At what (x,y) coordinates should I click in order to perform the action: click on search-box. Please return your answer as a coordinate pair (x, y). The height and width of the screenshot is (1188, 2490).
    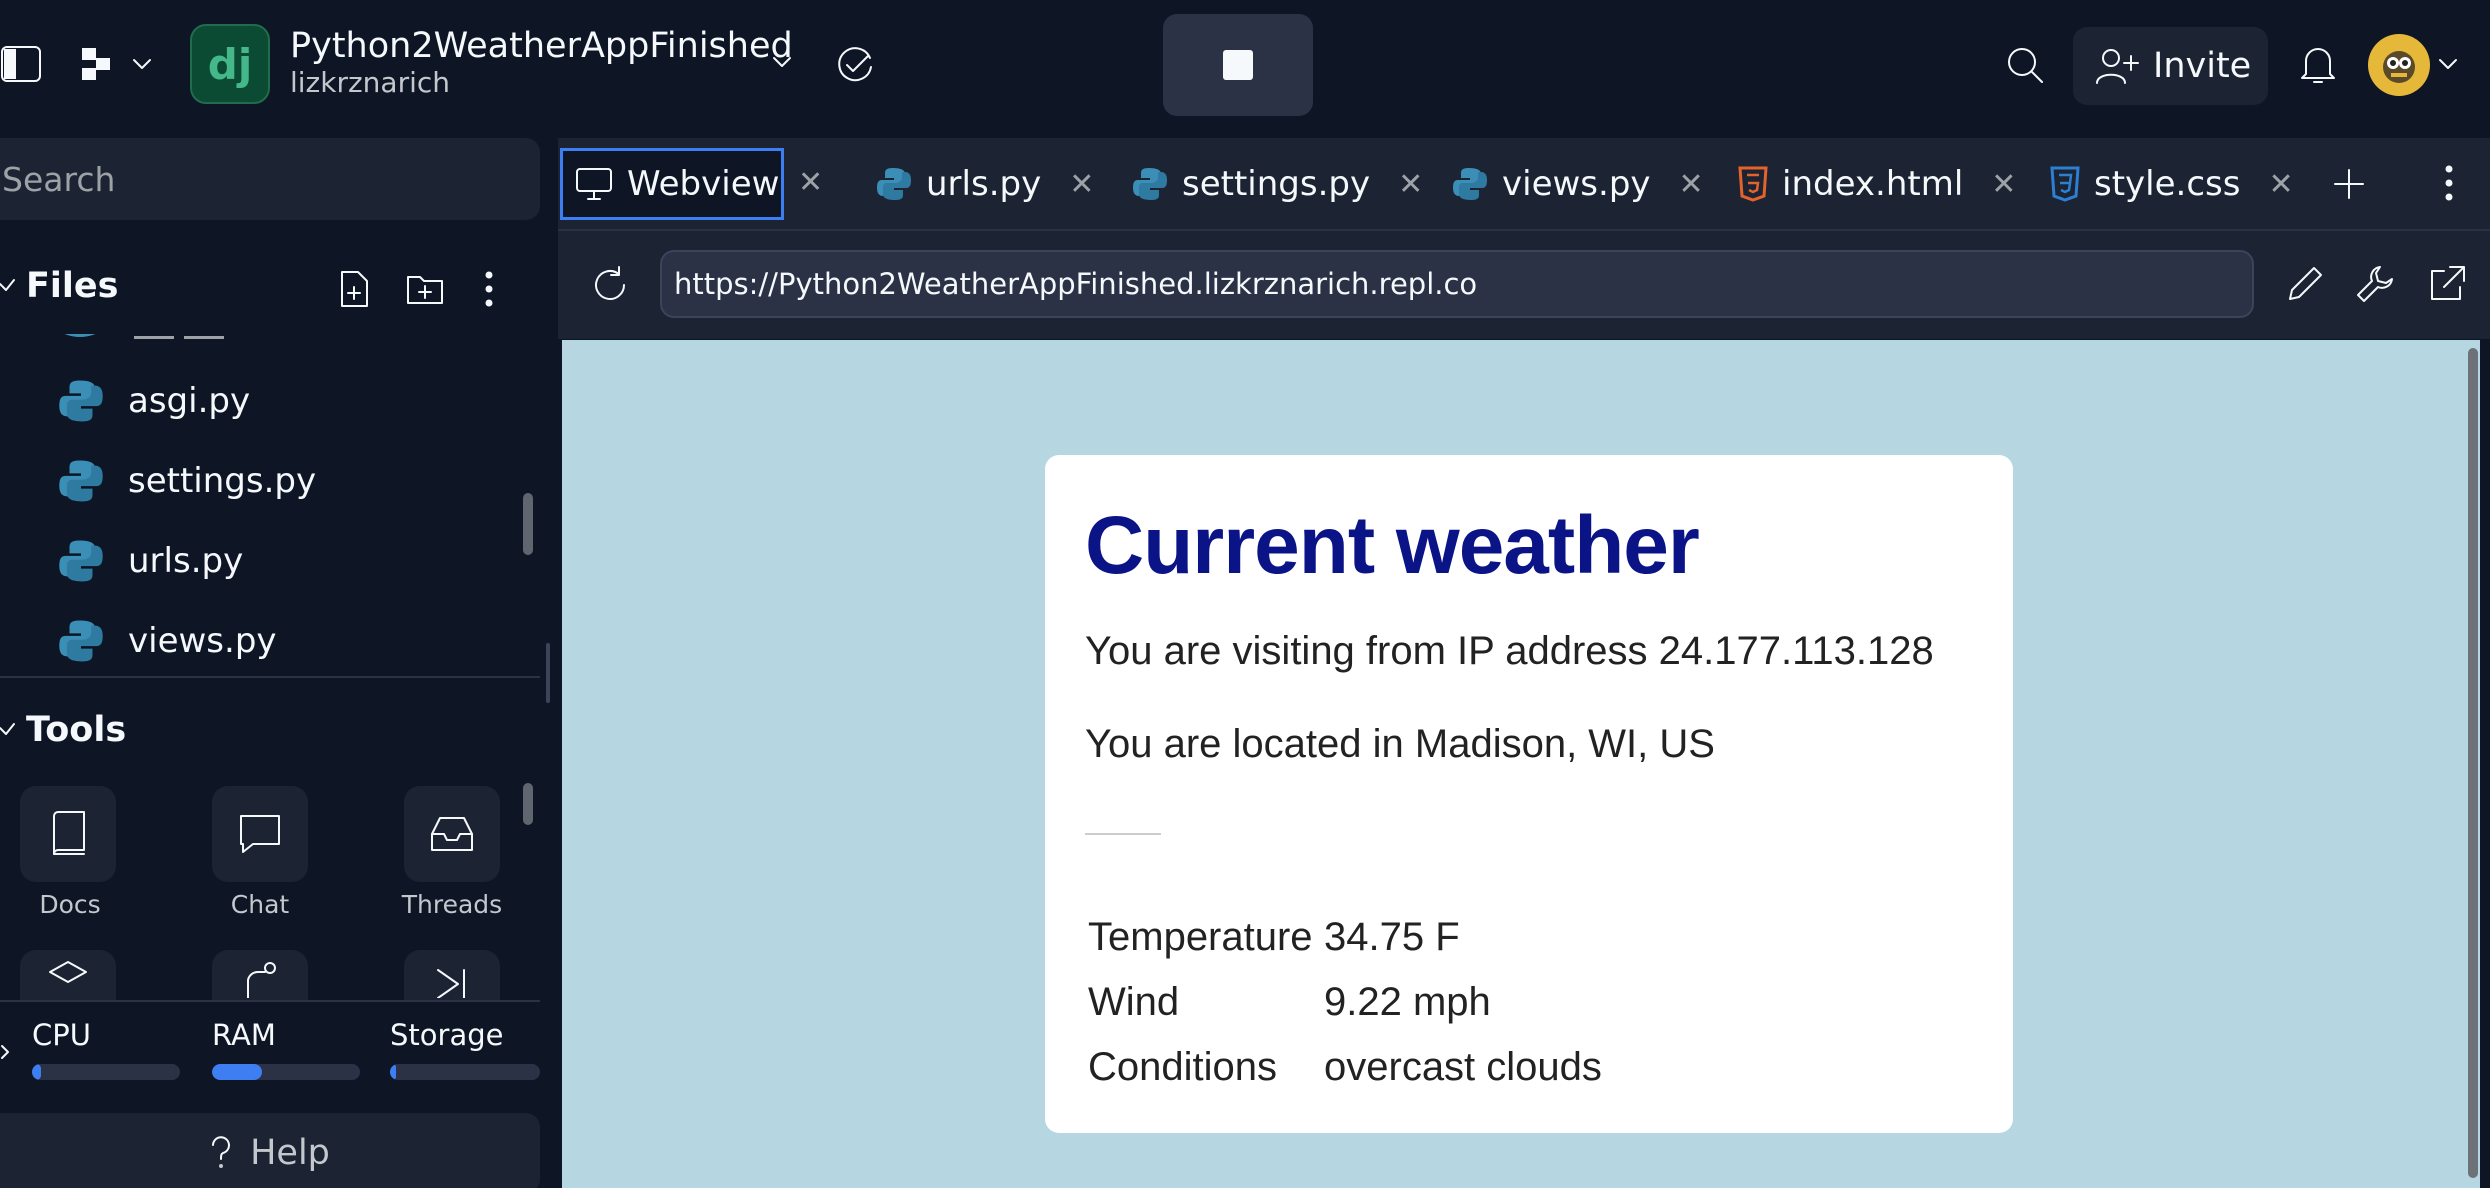
    Looking at the image, I should click on (270, 179).